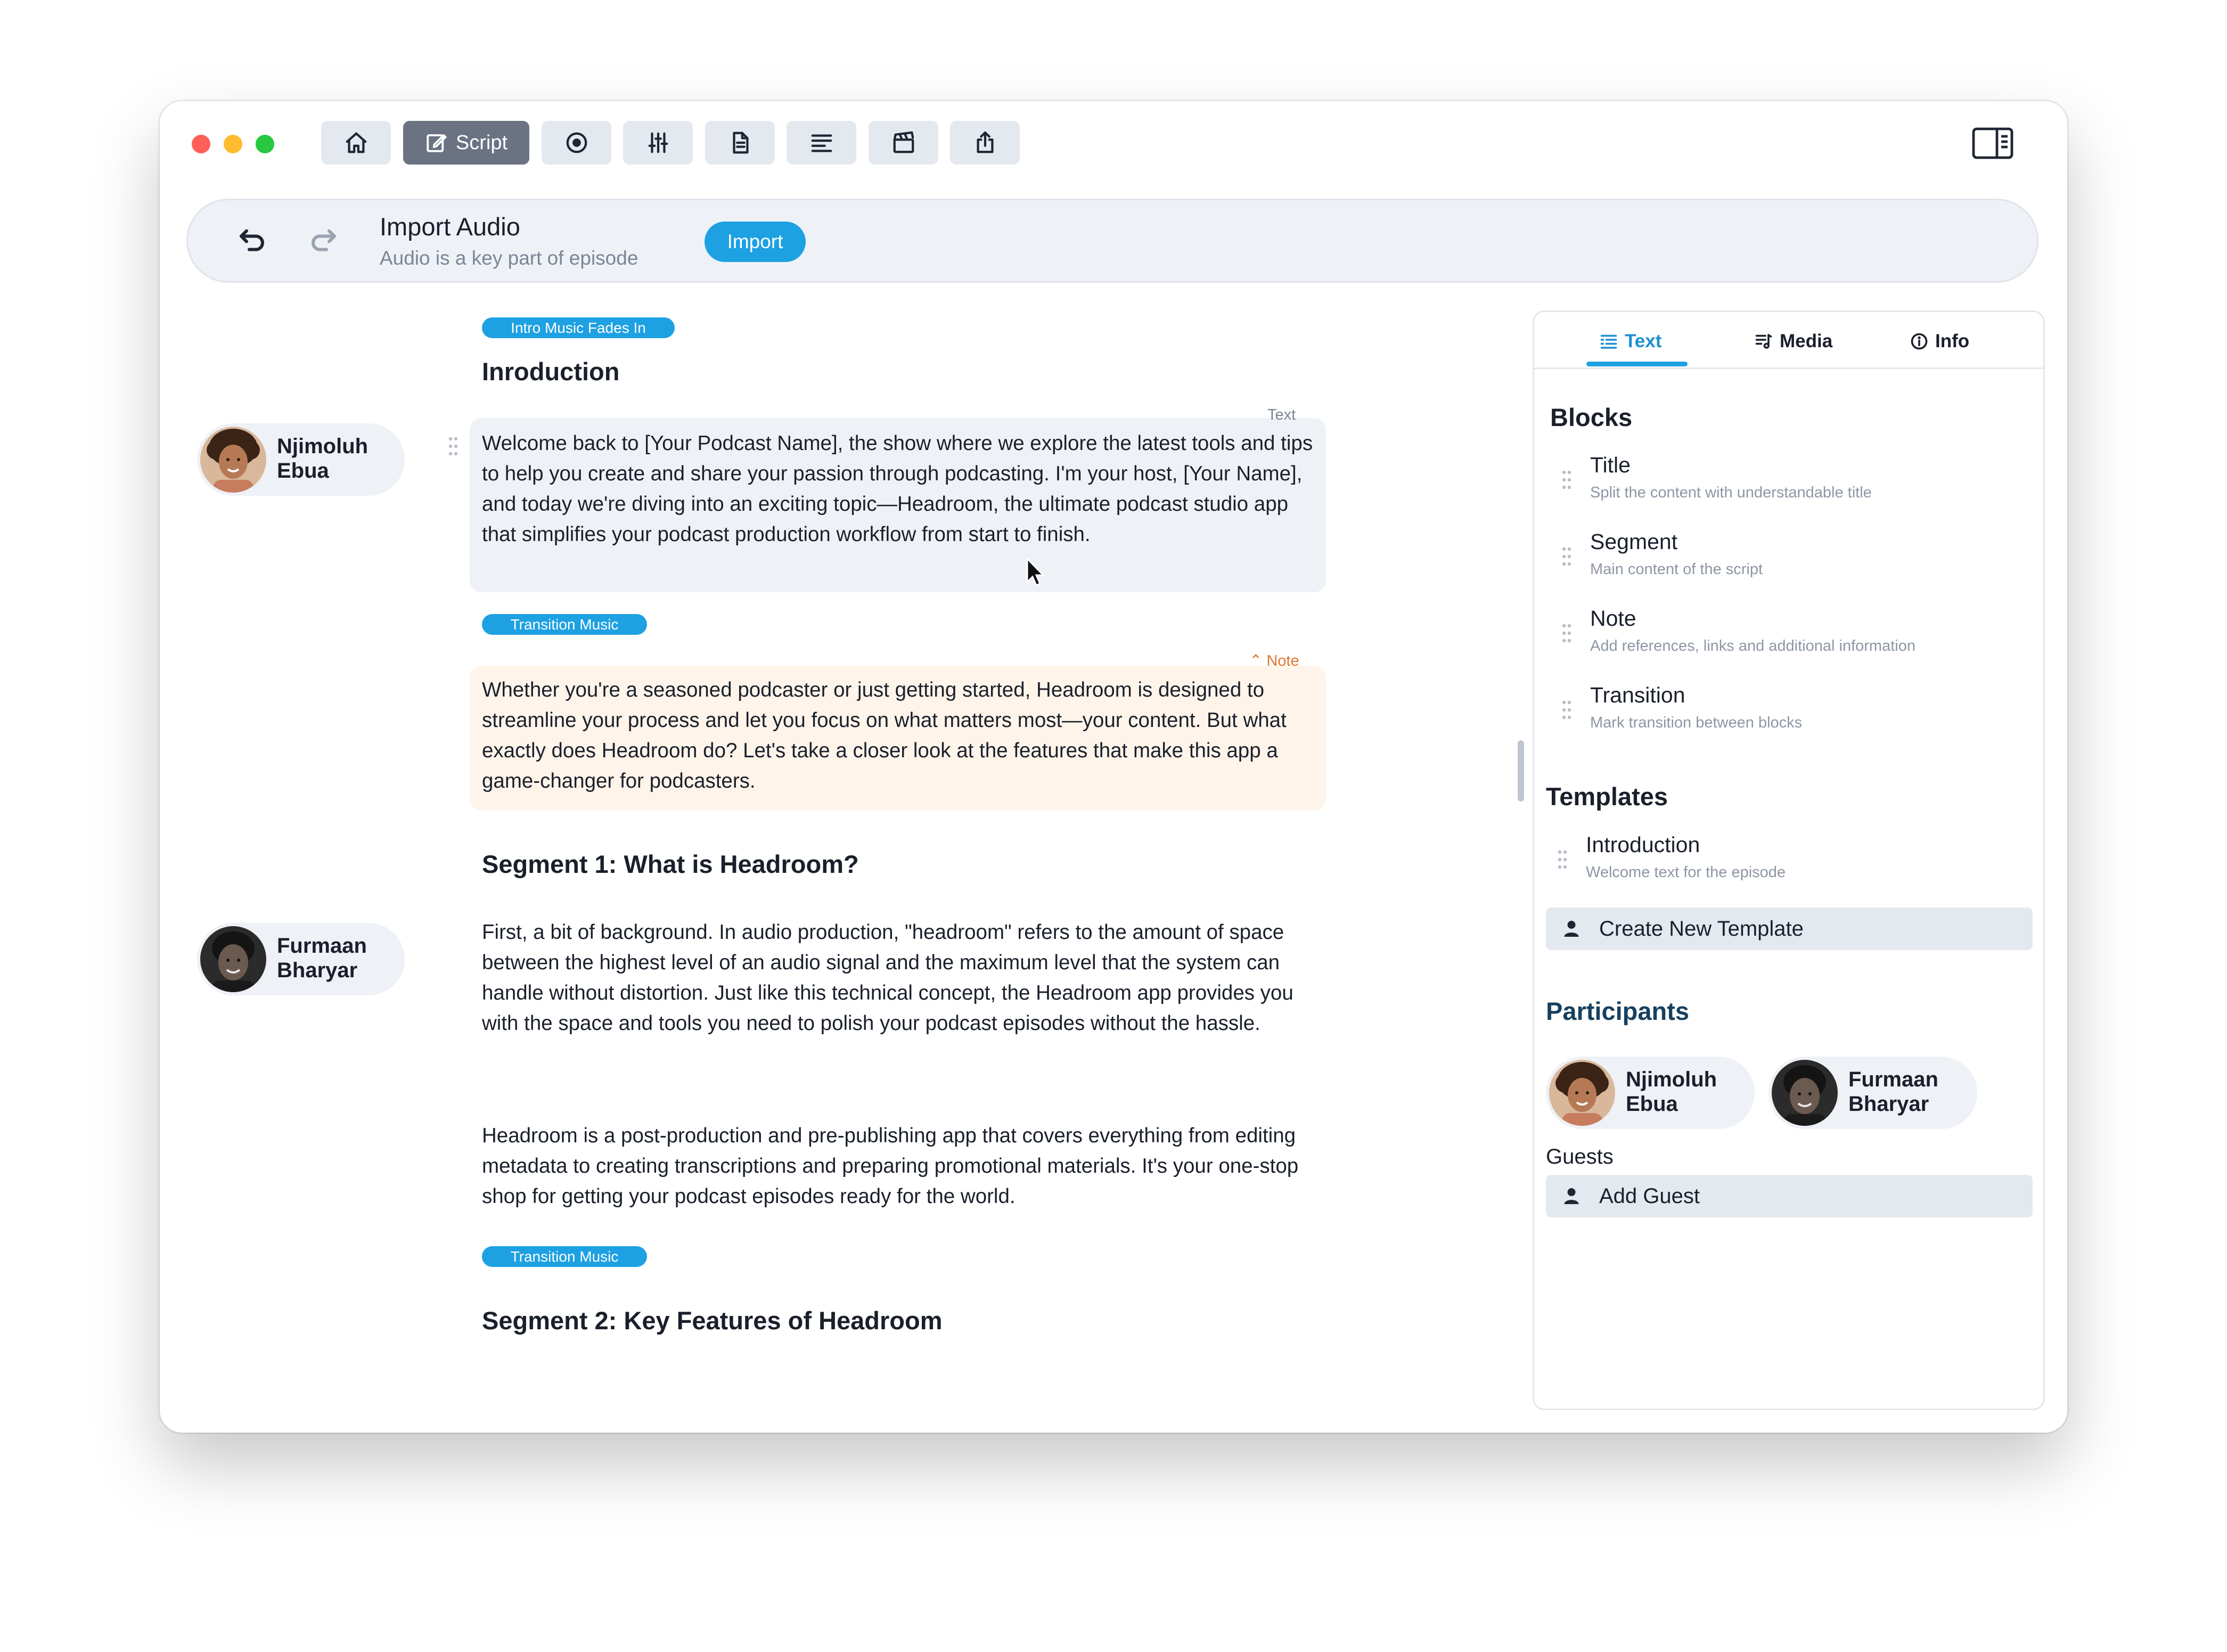 The height and width of the screenshot is (1652, 2227). I want to click on undo-button, so click(252, 240).